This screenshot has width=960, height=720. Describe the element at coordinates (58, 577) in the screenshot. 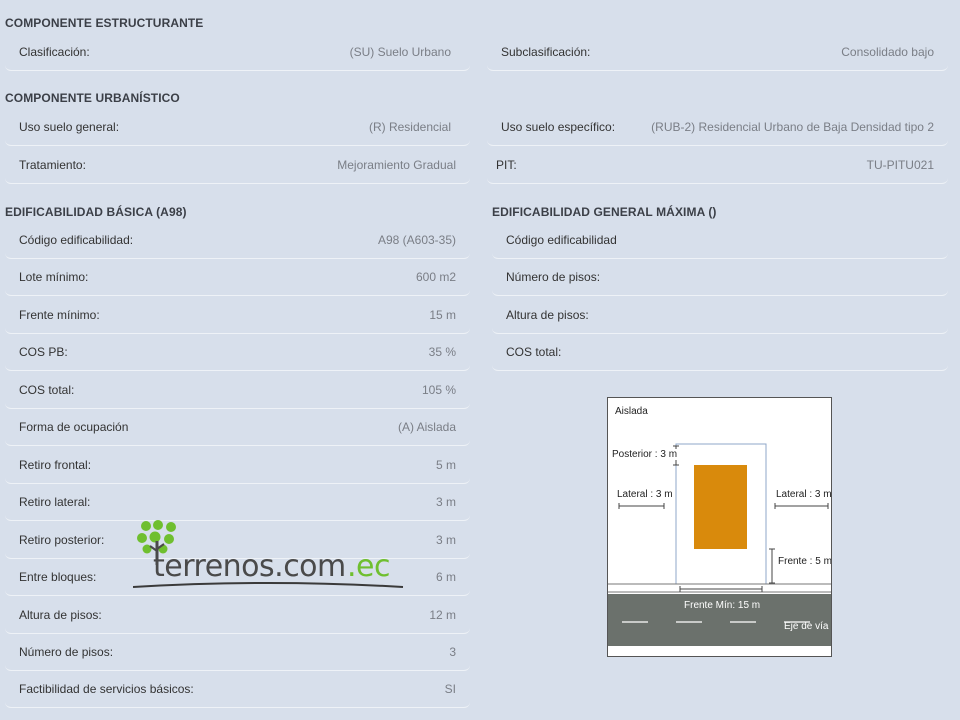

I see `row-label: Entre bloques:` at that location.